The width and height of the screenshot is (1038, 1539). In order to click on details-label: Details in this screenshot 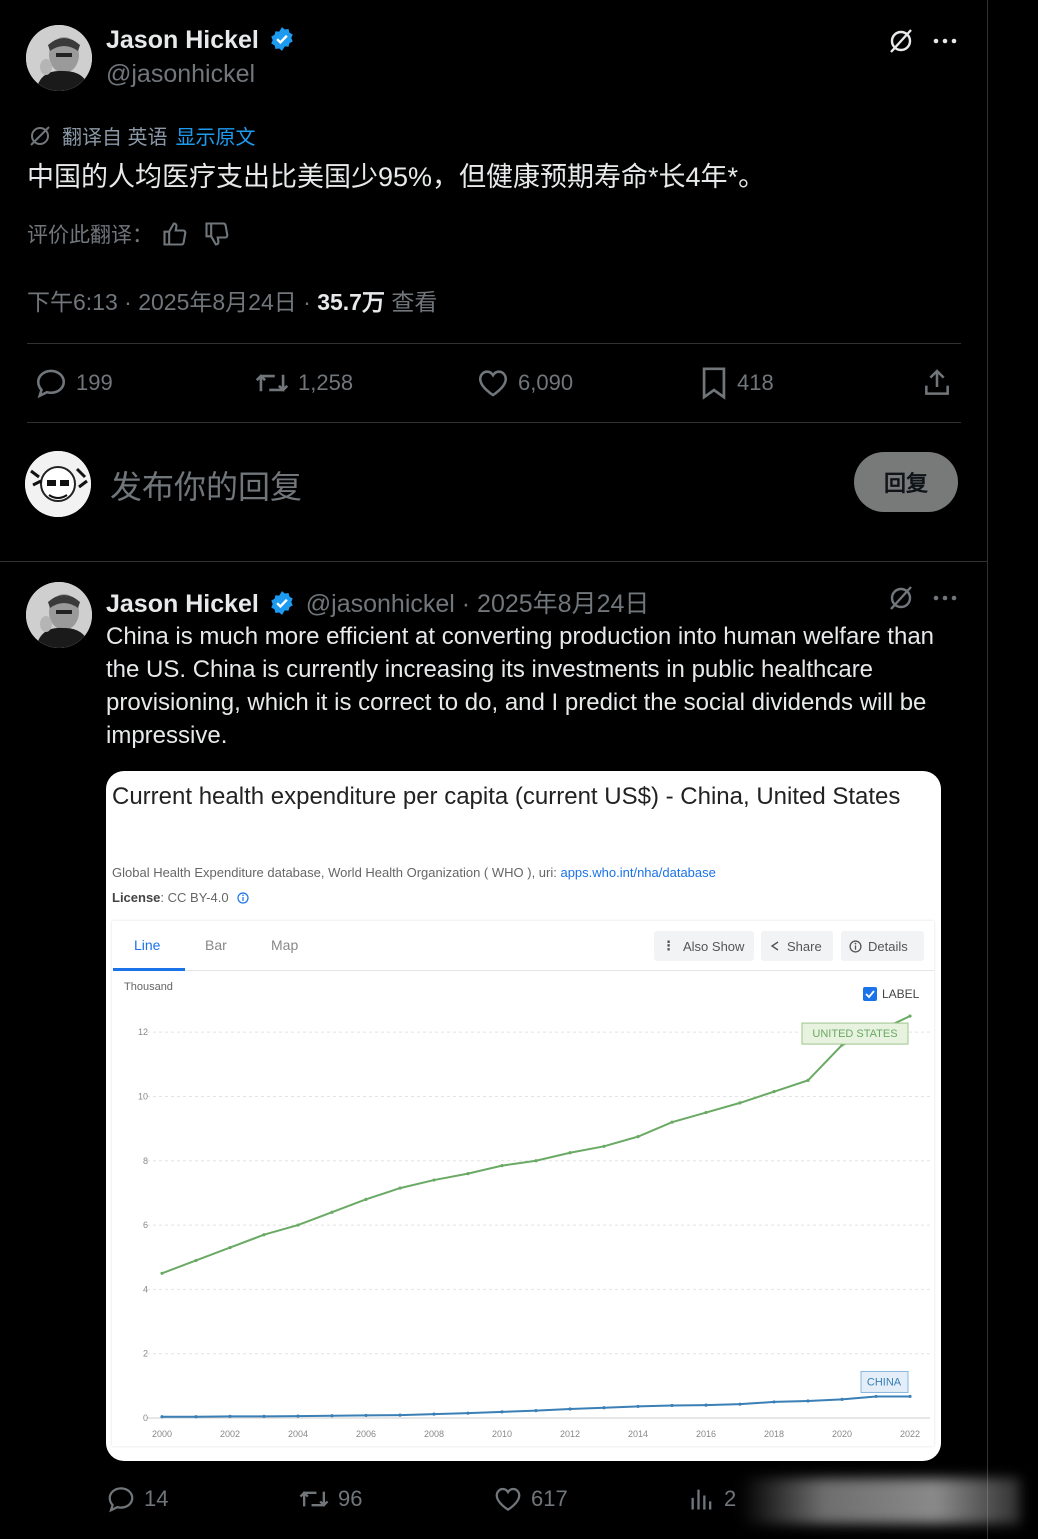, I will do `click(888, 946)`.